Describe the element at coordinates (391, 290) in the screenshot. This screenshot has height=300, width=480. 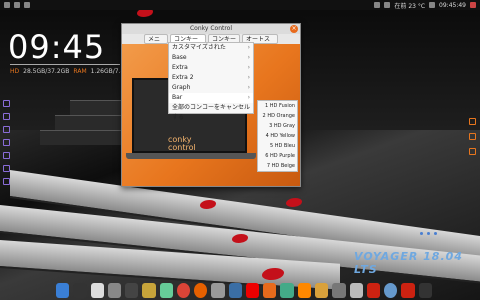
I see `settings-app-icon` at that location.